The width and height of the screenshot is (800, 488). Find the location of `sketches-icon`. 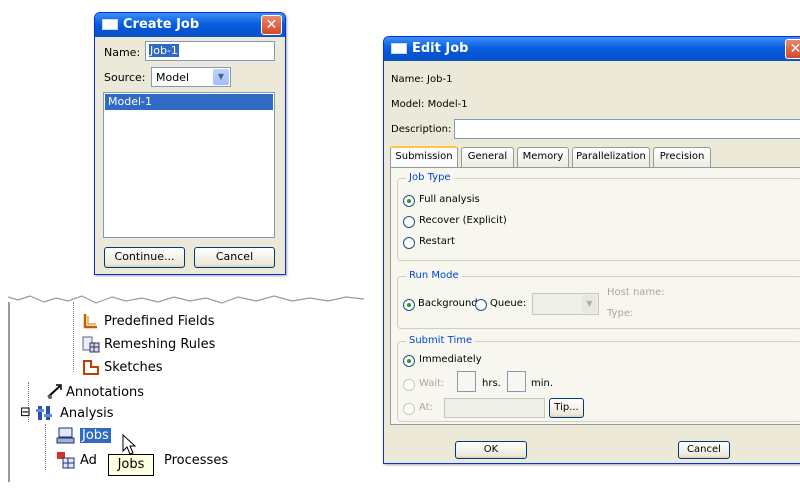

sketches-icon is located at coordinates (91, 367).